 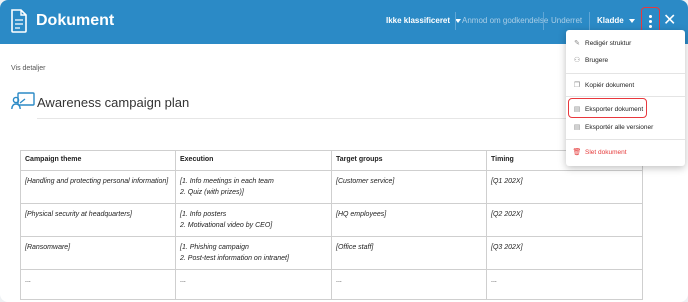 I want to click on copy-icon: ❐, so click(x=577, y=85).